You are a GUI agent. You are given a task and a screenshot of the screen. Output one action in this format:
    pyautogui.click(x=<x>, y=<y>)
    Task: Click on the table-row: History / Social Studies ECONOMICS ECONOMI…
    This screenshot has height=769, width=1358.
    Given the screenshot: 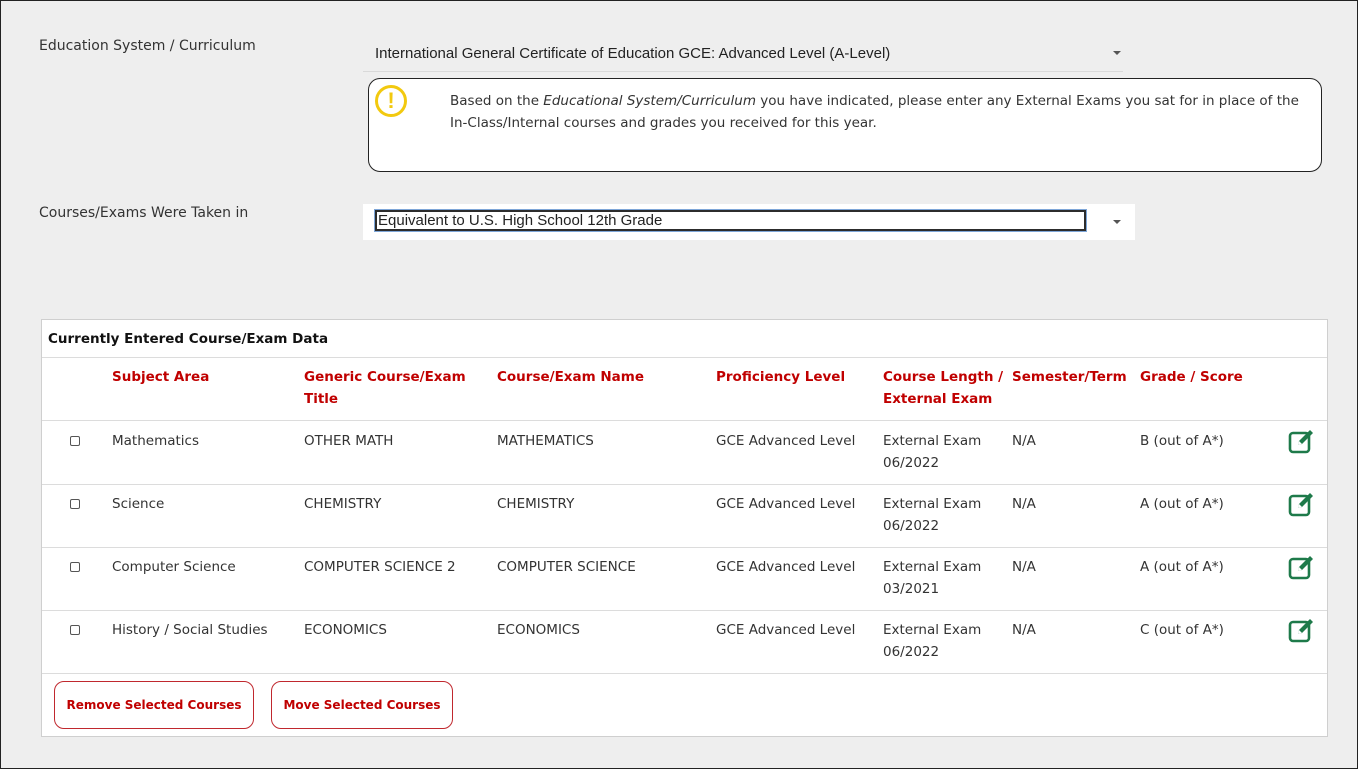 What is the action you would take?
    pyautogui.click(x=684, y=641)
    